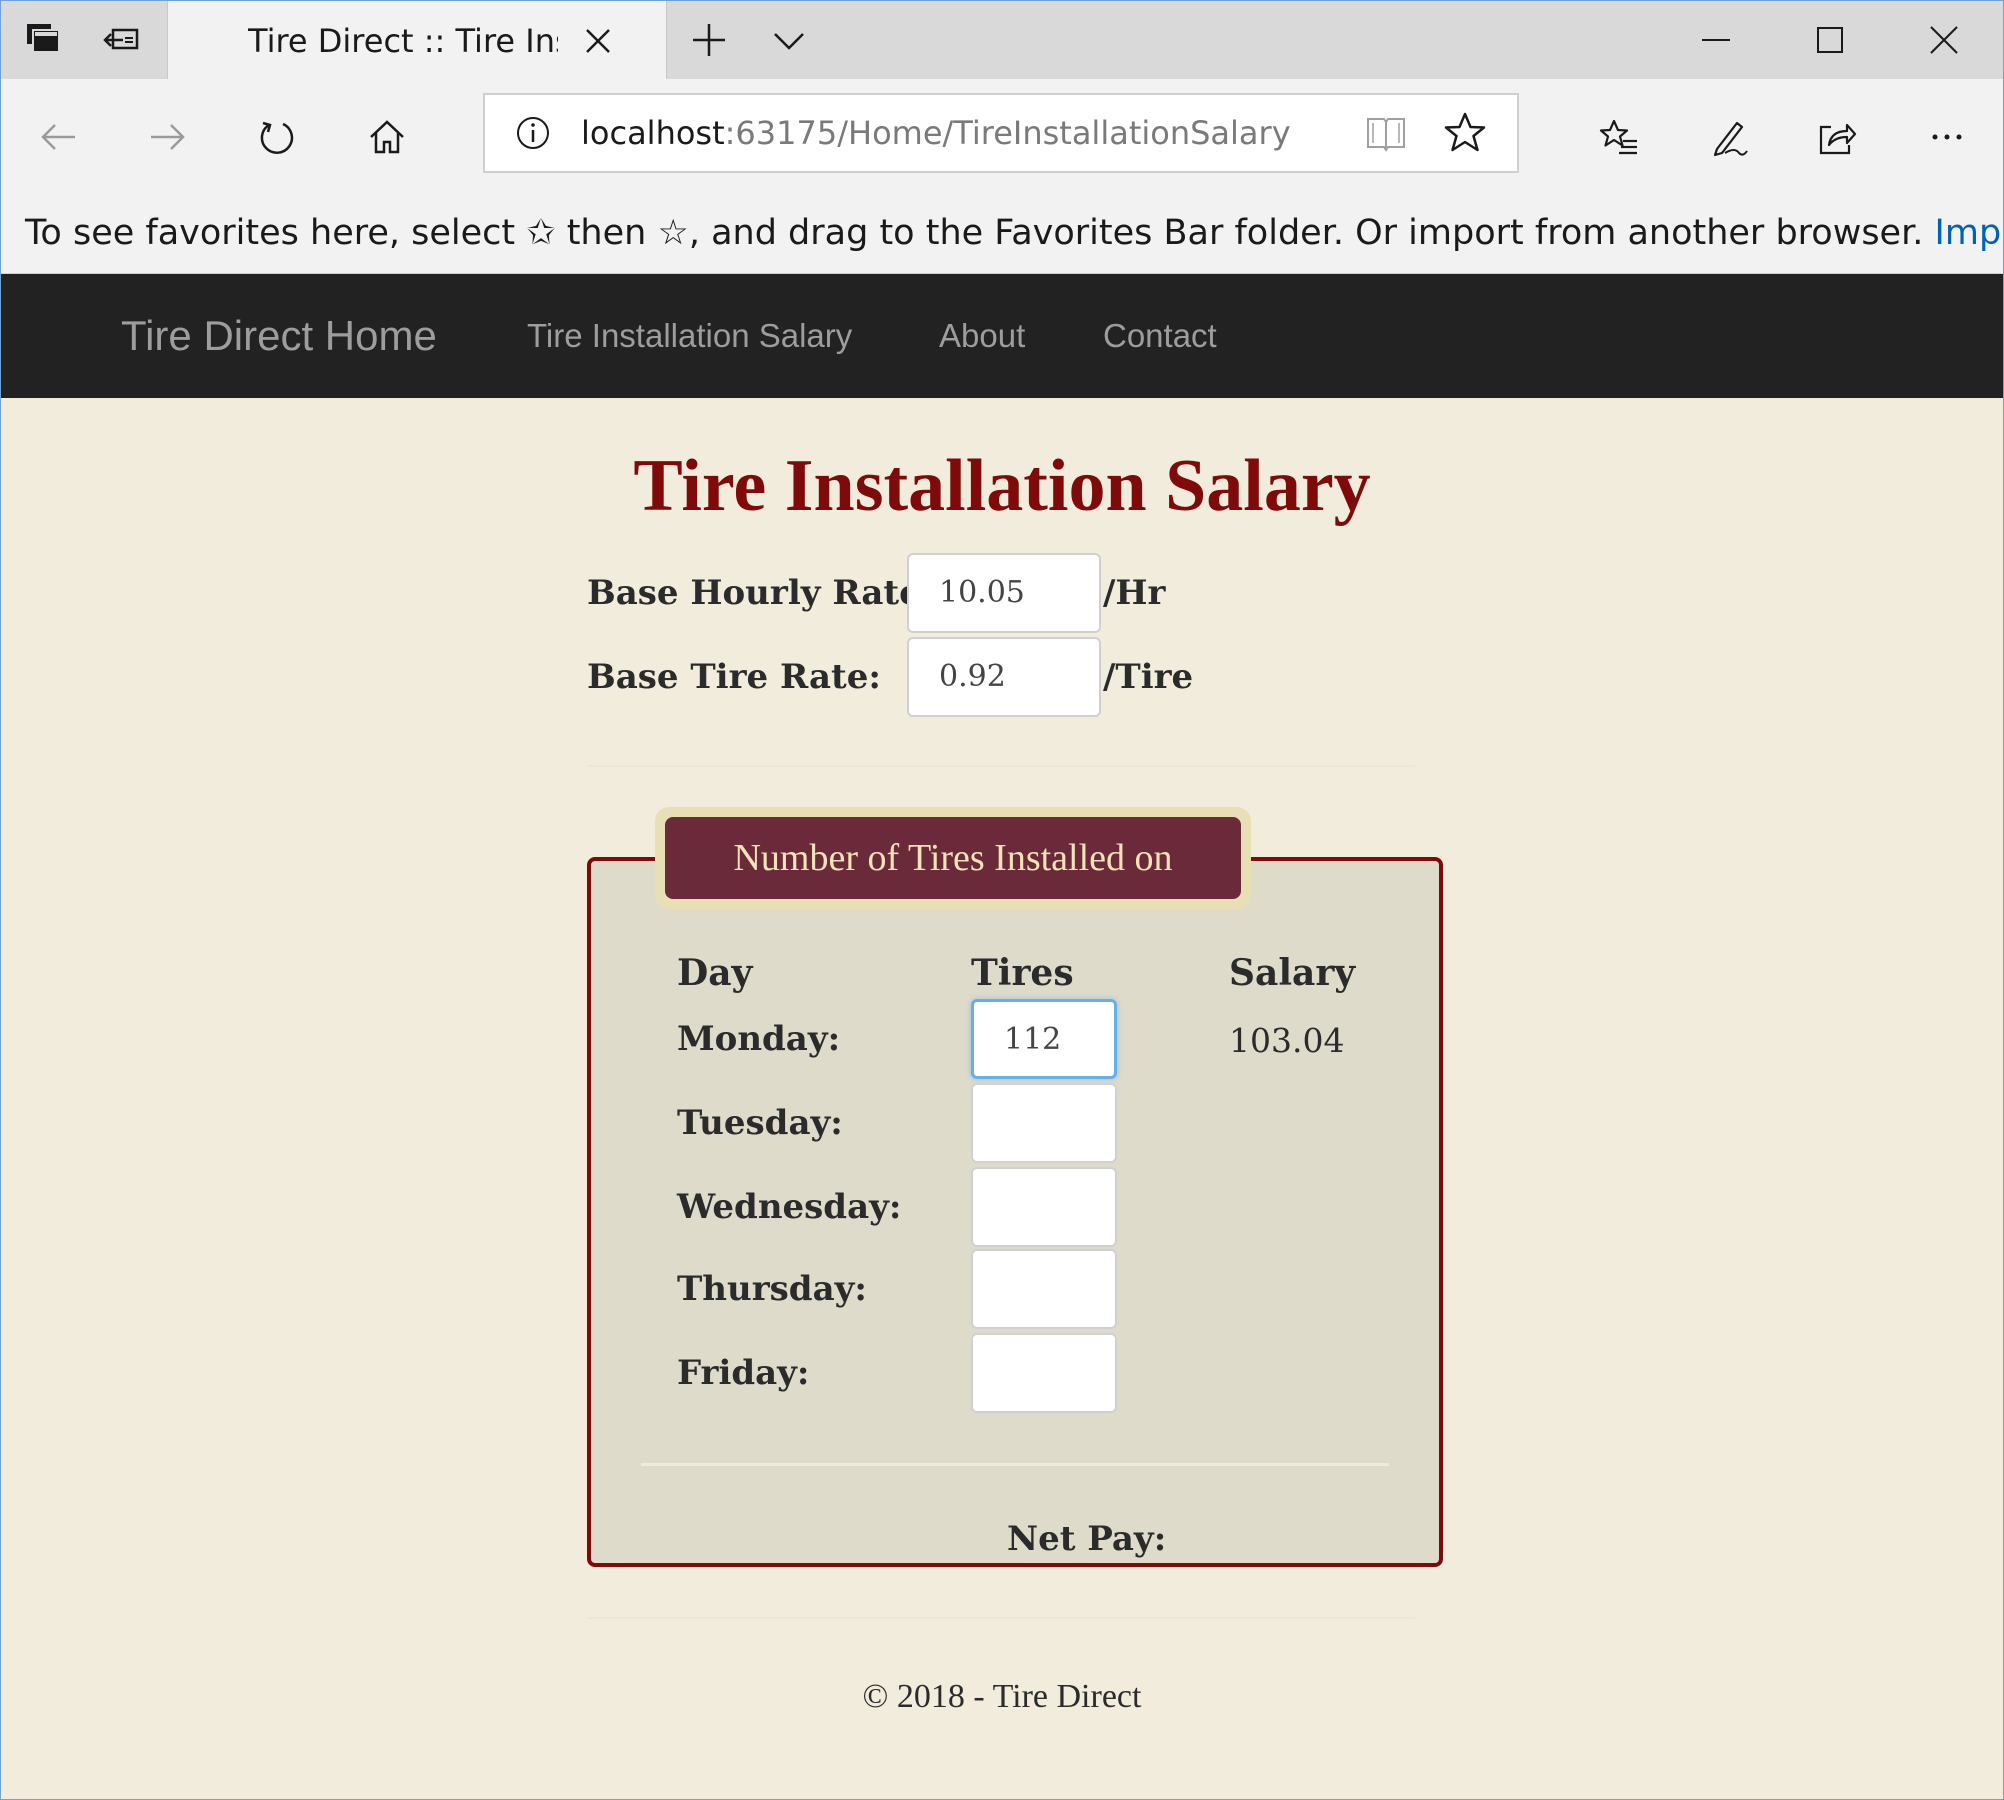 Image resolution: width=2004 pixels, height=1800 pixels. I want to click on nav-link-tire-installation-salary: Tire Installation Salary, so click(689, 336).